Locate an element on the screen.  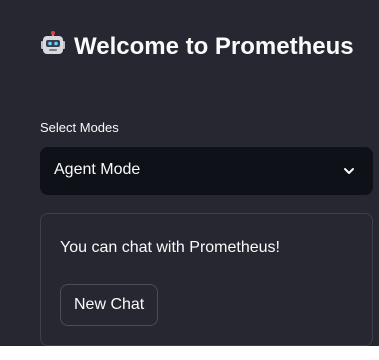
robot-face-icon is located at coordinates (53, 42).